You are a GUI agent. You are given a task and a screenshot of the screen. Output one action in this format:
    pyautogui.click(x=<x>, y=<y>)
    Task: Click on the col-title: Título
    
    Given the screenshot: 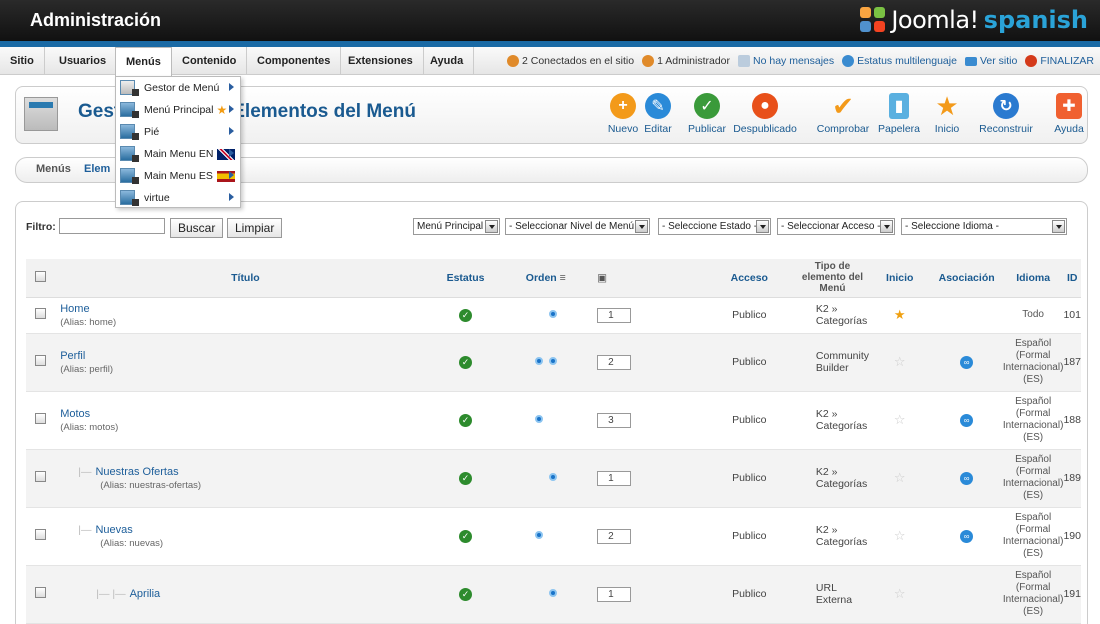 What is the action you would take?
    pyautogui.click(x=245, y=278)
    